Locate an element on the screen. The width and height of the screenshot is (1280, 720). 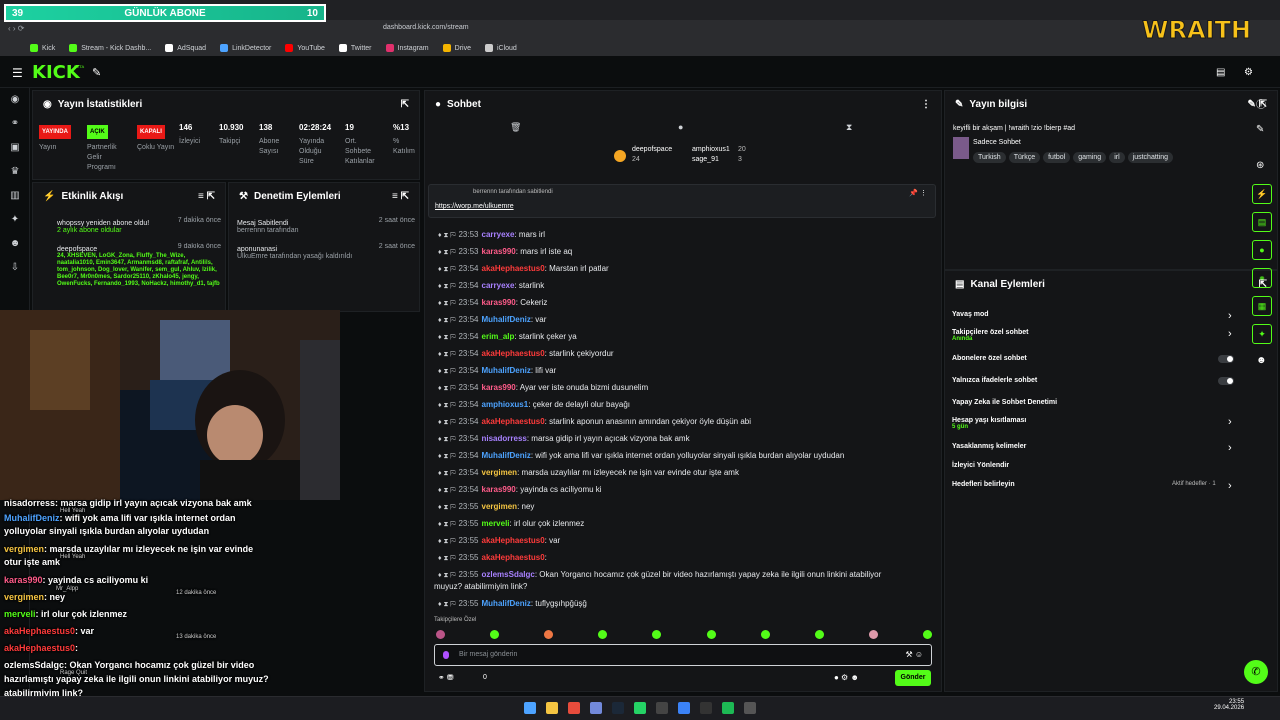
chat-message: ♦ ⧗ ⚐ 23:55 merveli: irl olur çok izlenmez is located at coordinates (511, 524).